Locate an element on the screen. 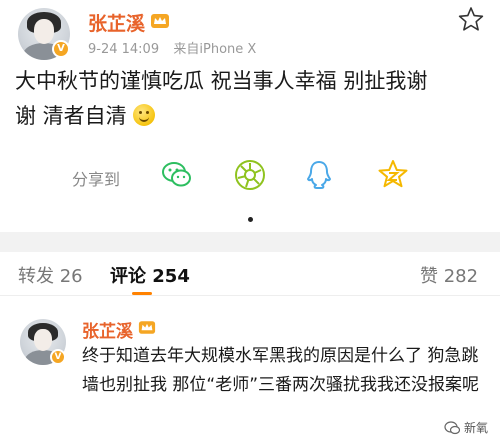 The image size is (500, 446). qq-icon is located at coordinates (319, 175).